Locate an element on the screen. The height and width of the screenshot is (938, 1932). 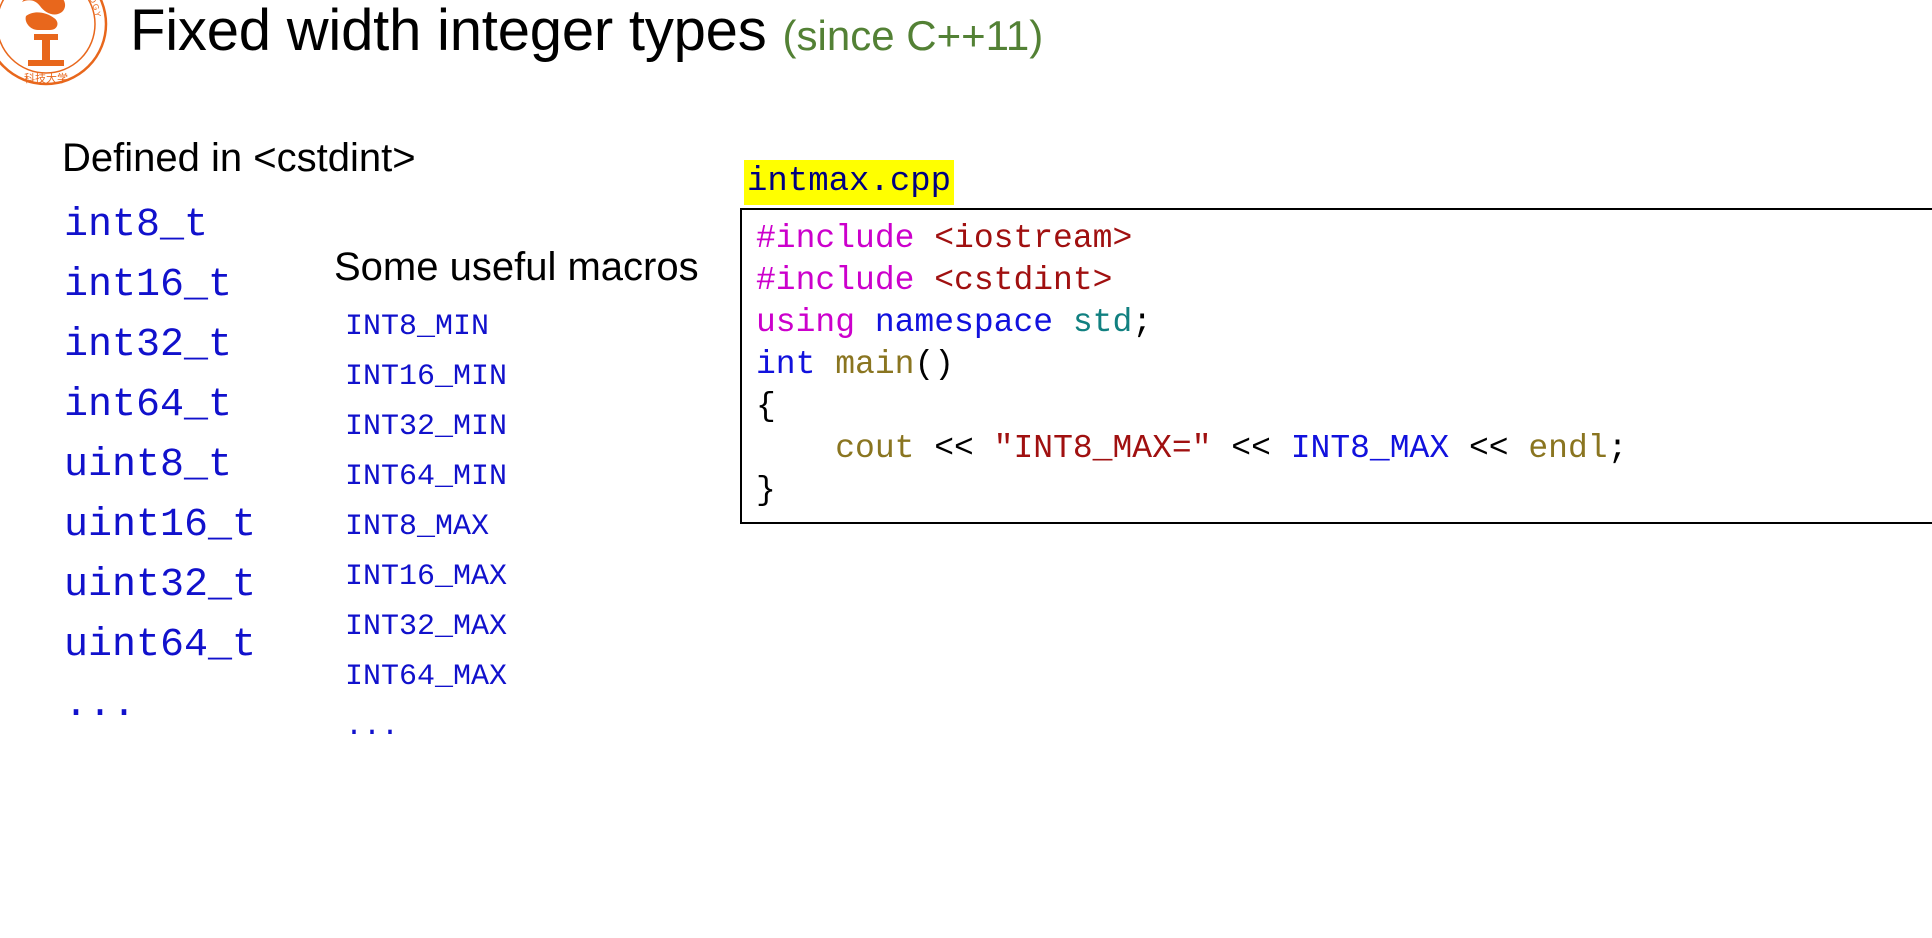
macro-list-item: INT16_MAX is located at coordinates (426, 577).